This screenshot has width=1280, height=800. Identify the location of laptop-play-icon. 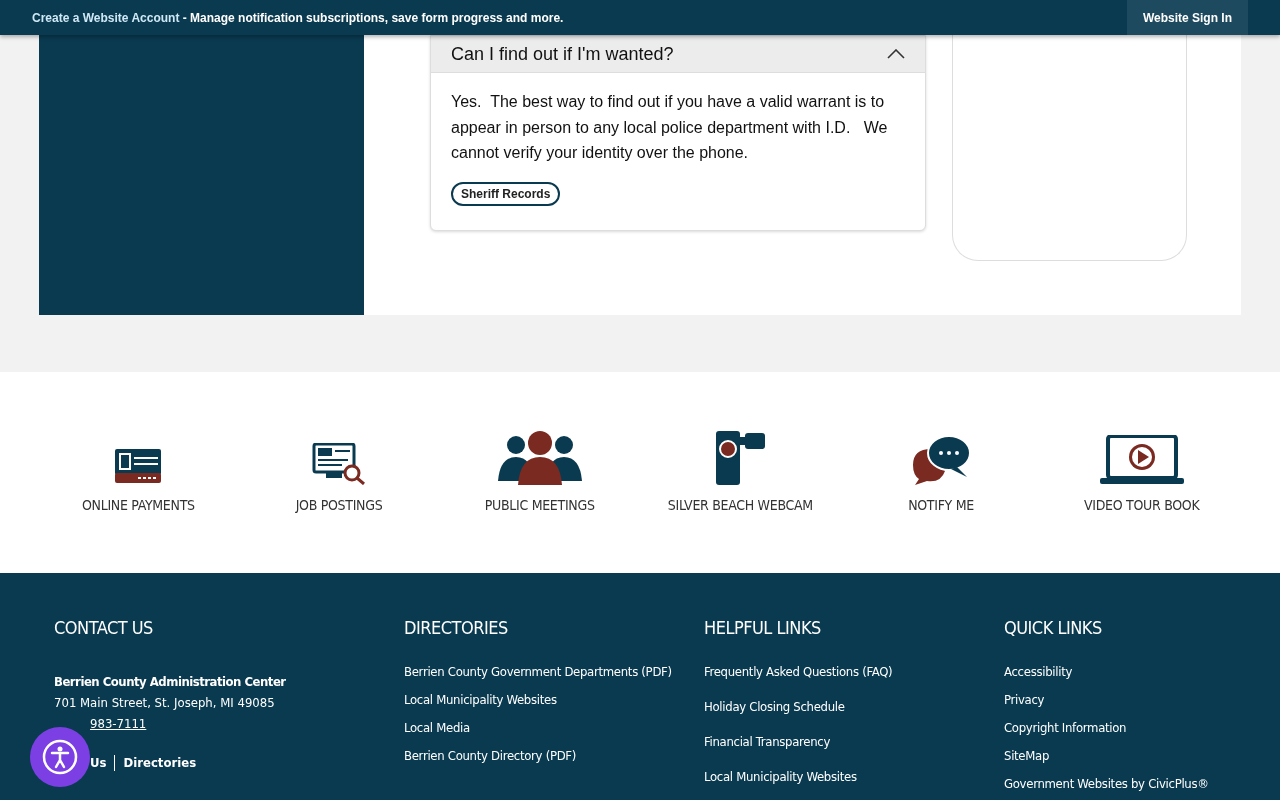
(1141, 460).